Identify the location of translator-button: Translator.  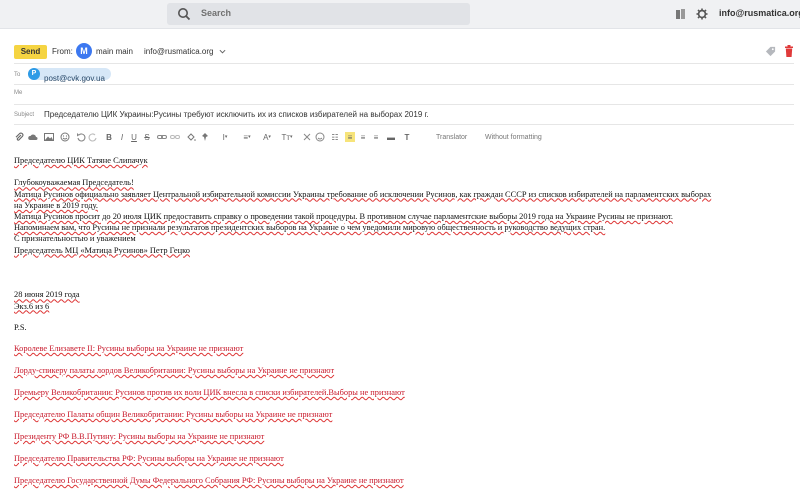
(451, 137).